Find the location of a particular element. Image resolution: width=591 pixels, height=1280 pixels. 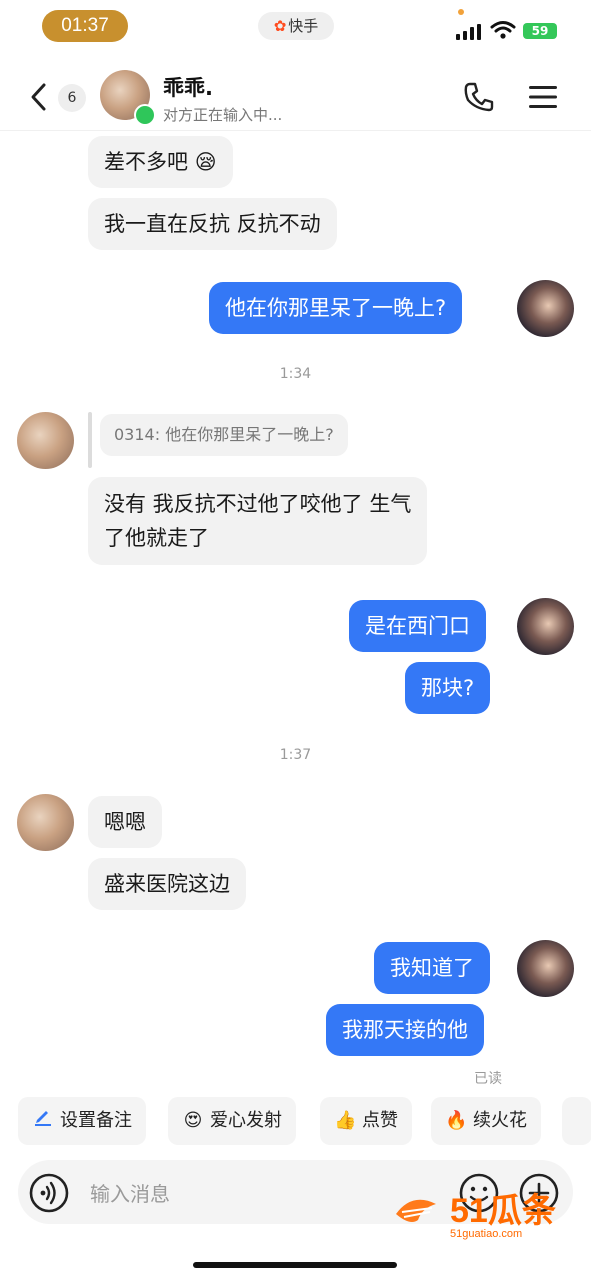

message-outgoing: 是在西门口 is located at coordinates (417, 626).